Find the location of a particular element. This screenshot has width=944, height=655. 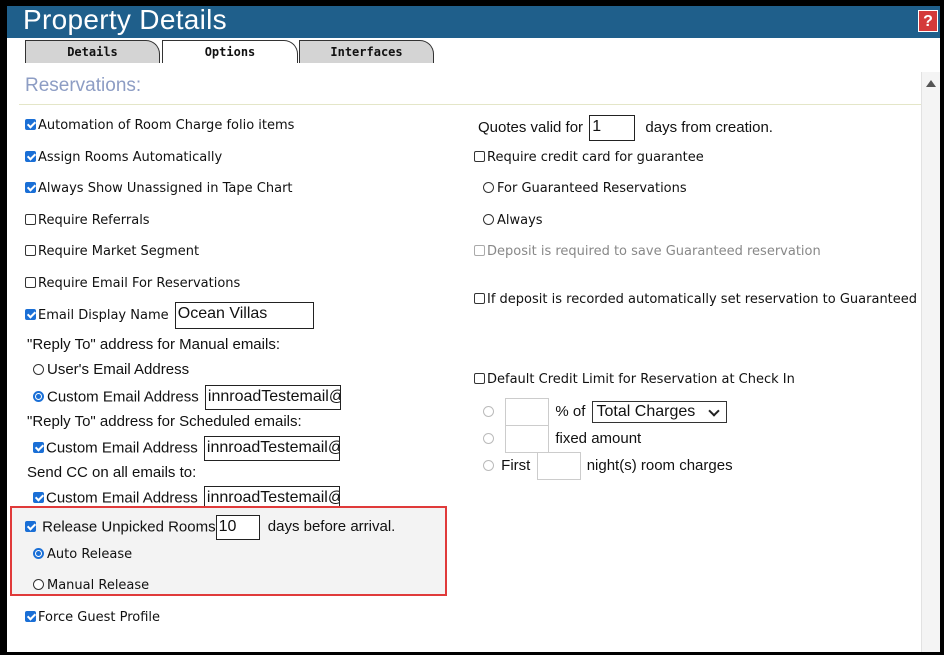

first-label: First is located at coordinates (516, 465).